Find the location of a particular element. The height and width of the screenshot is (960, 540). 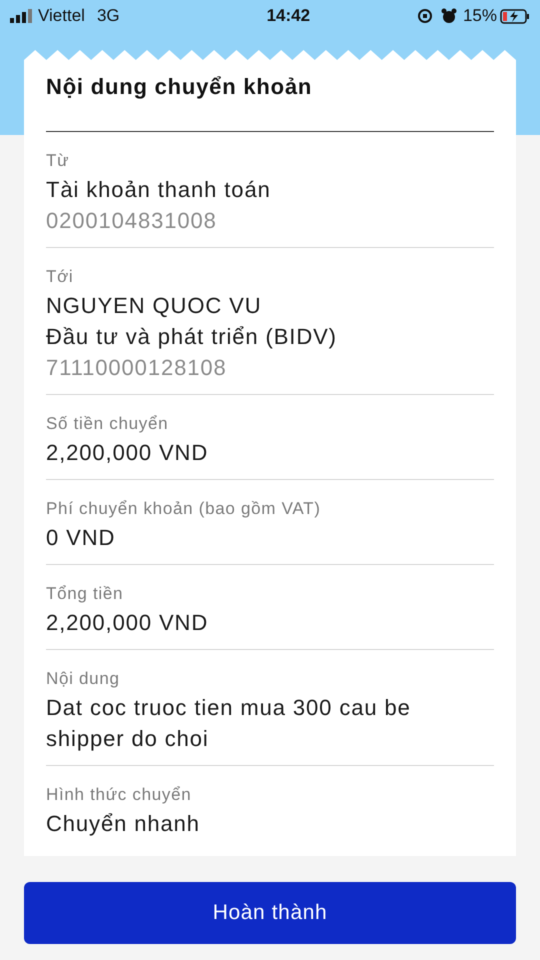

field-value: 0 VND is located at coordinates (81, 538).